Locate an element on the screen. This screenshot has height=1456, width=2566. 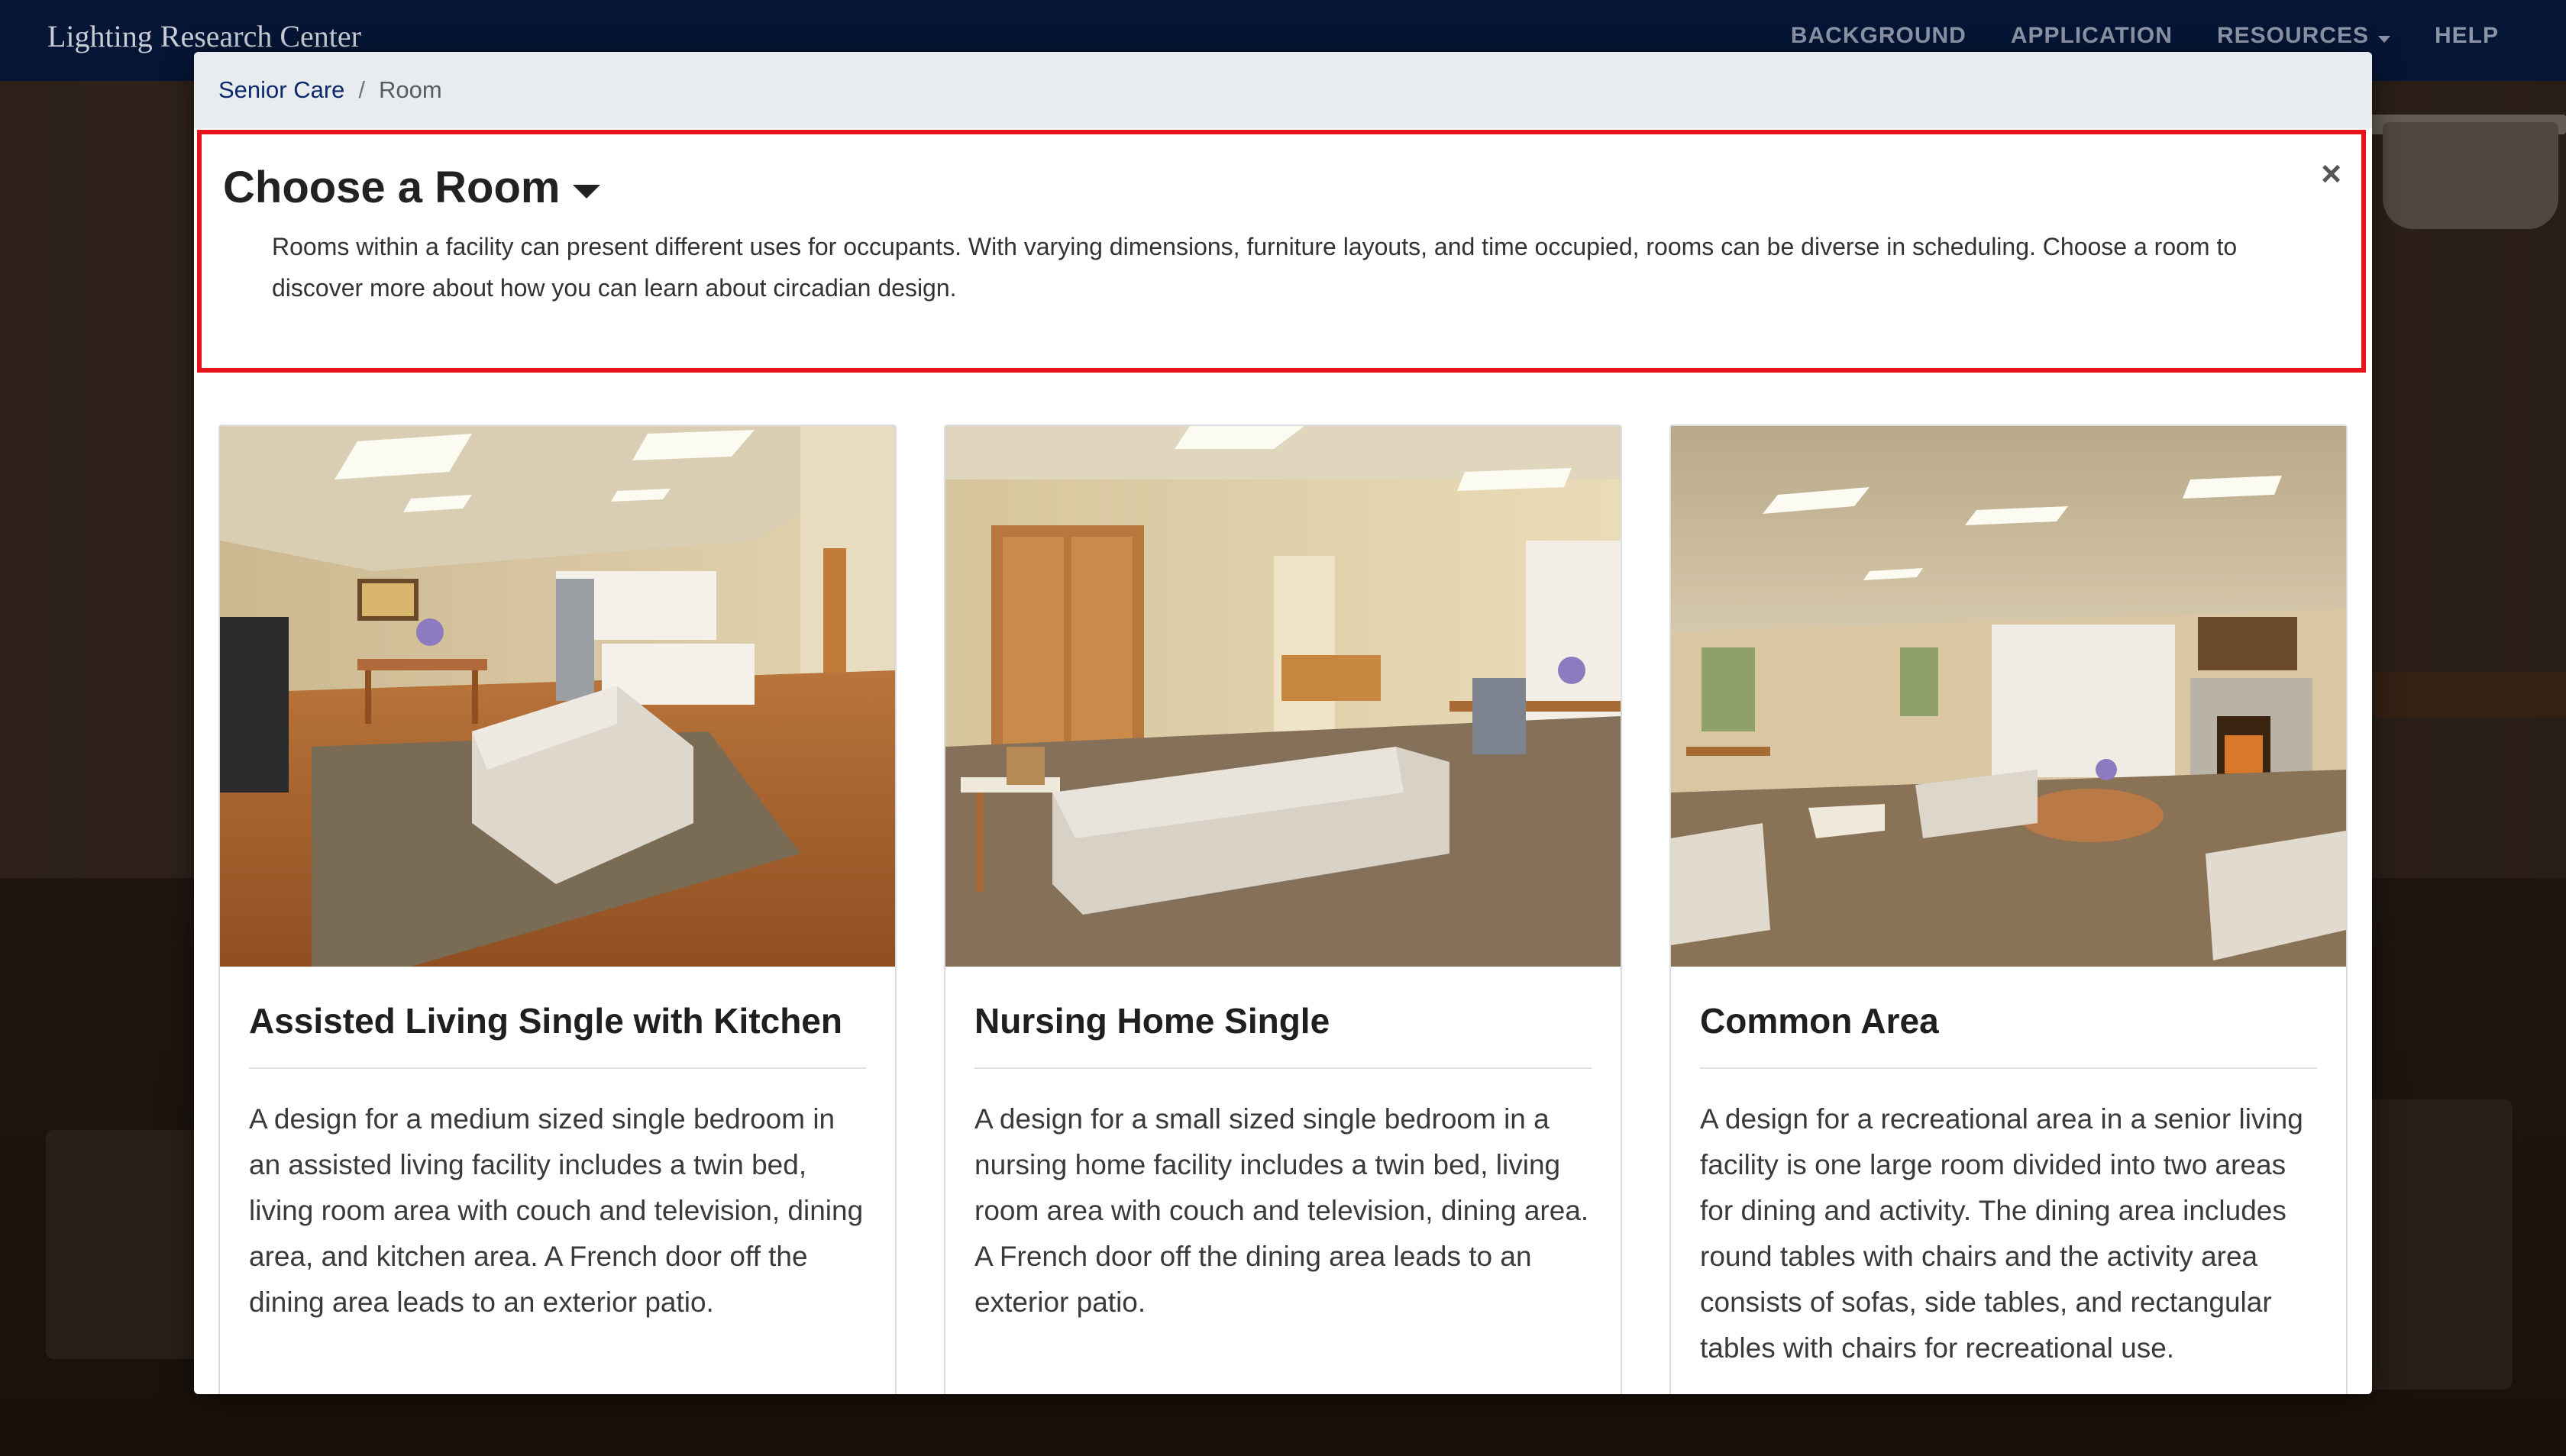
room-image-nursing-home is located at coordinates (1283, 696).